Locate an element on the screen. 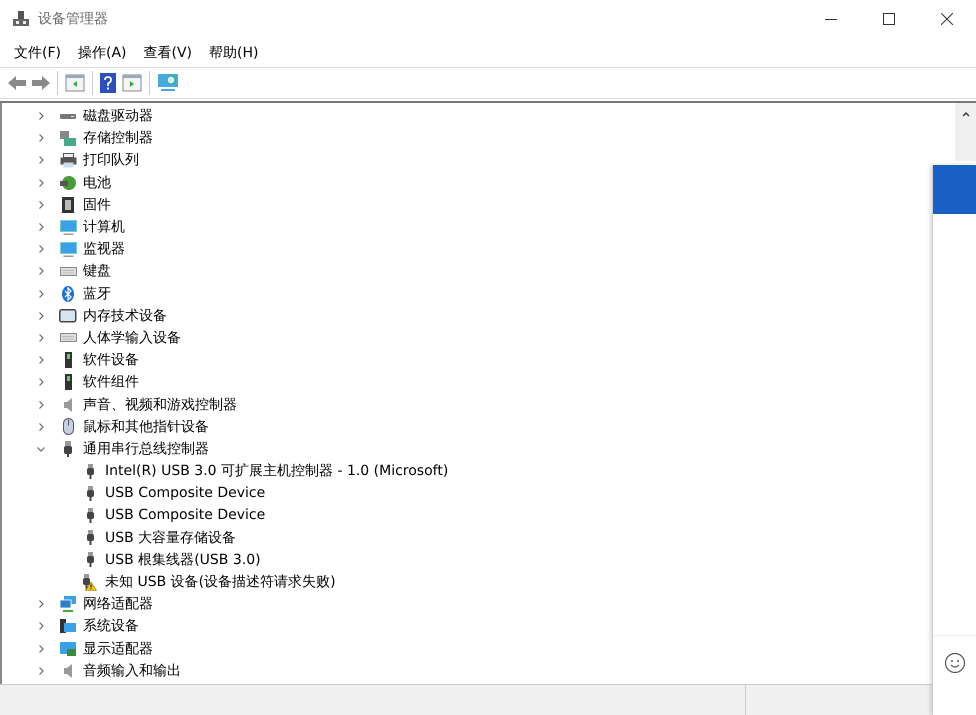  window-title: 设备管理器 is located at coordinates (73, 19).